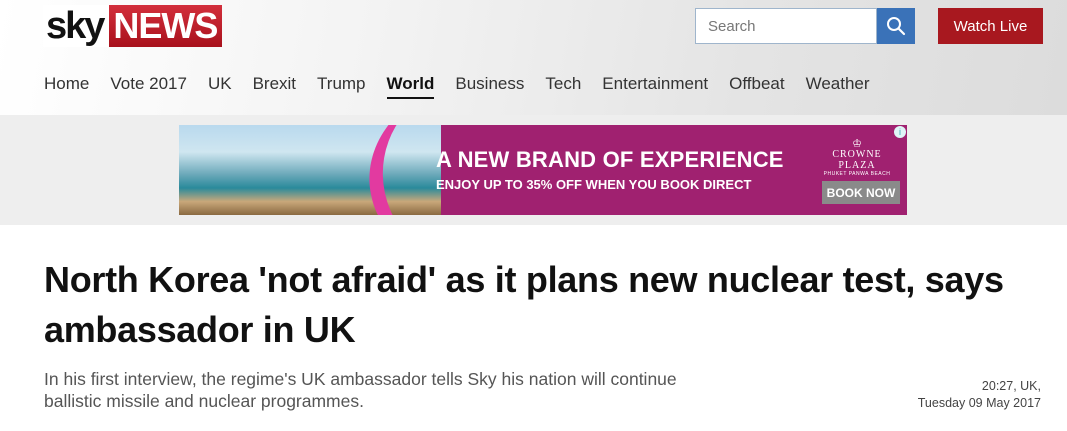 The height and width of the screenshot is (431, 1067). I want to click on nav-item-trump: Trump, so click(341, 86).